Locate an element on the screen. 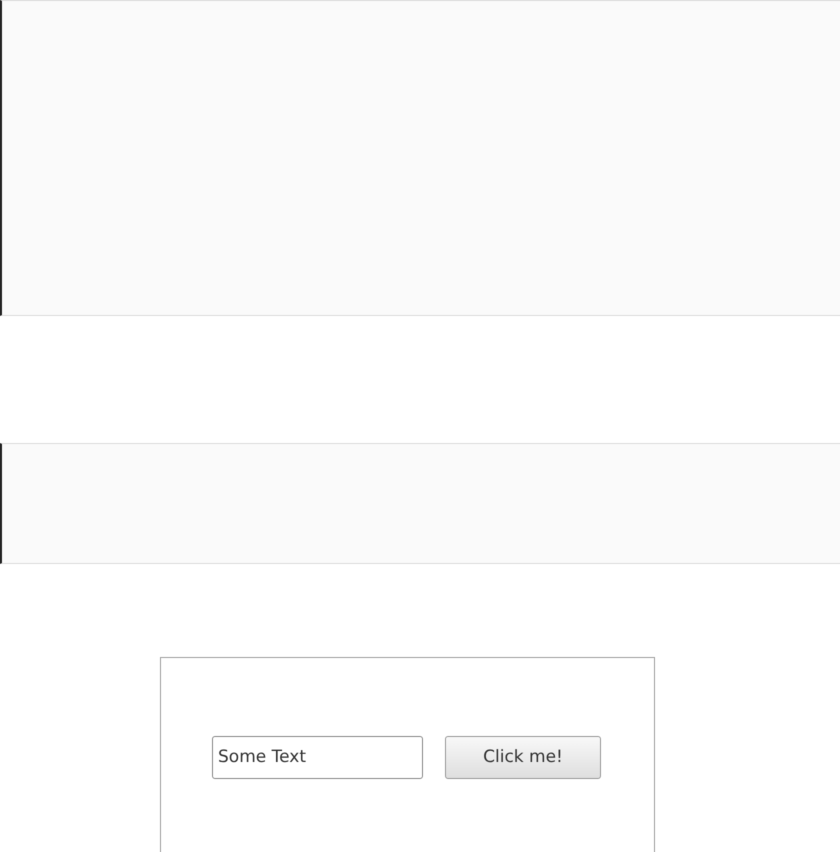 The width and height of the screenshot is (840, 852). text-input-field: Some Text is located at coordinates (317, 757).